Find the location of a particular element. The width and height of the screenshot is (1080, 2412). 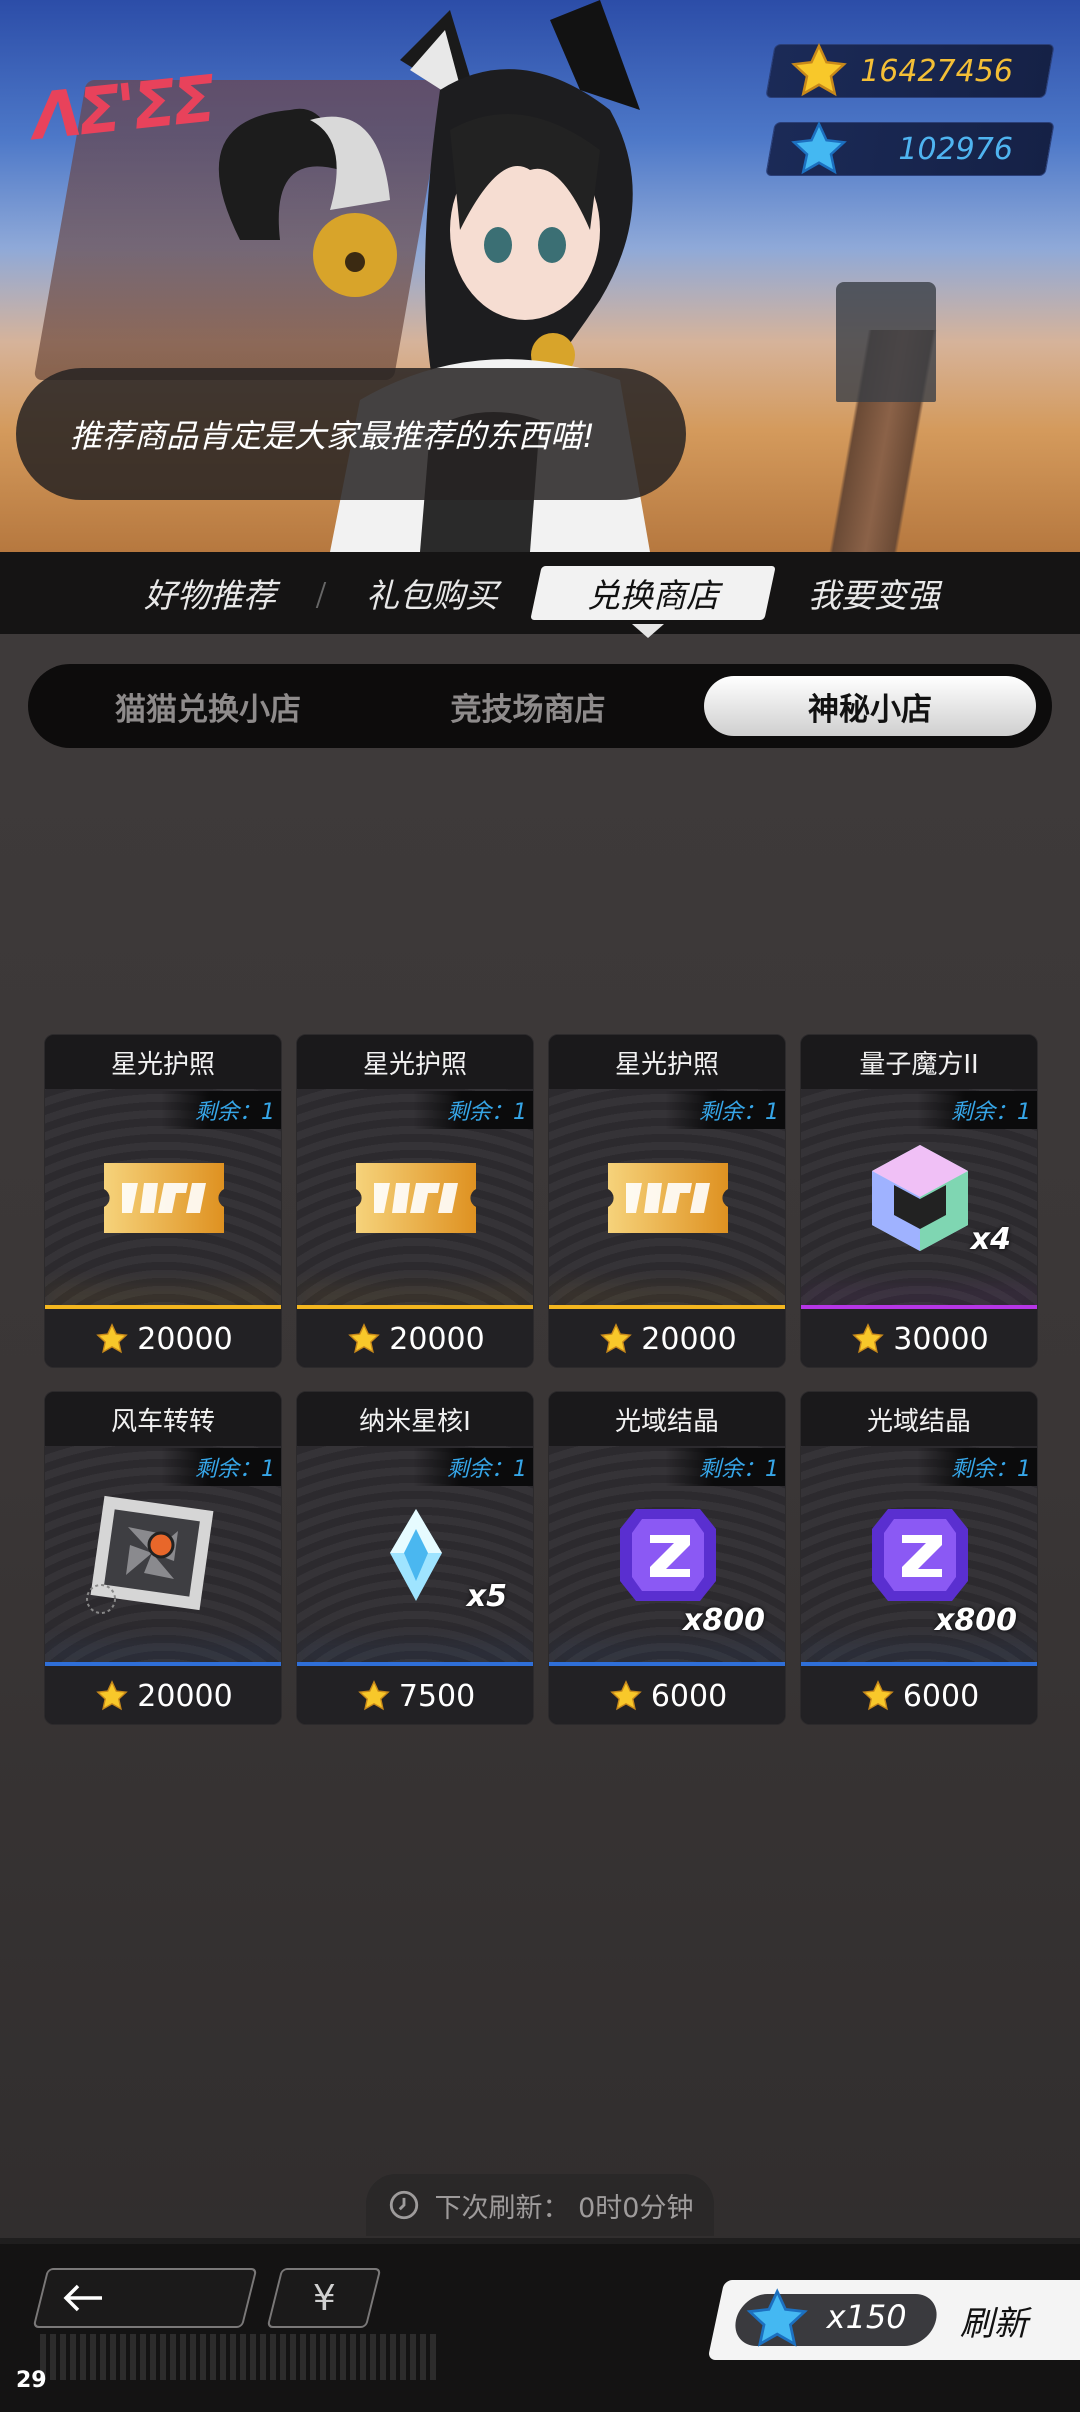

tab-label: 礼包购买 is located at coordinates (432, 595).